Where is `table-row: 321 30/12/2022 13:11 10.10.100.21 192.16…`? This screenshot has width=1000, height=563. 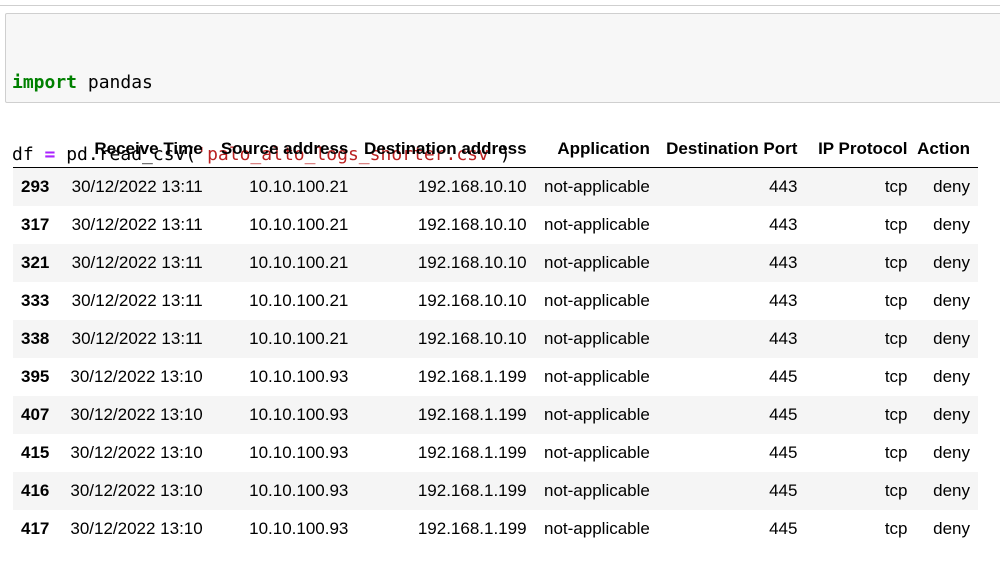
table-row: 321 30/12/2022 13:11 10.10.100.21 192.16… is located at coordinates (495, 263).